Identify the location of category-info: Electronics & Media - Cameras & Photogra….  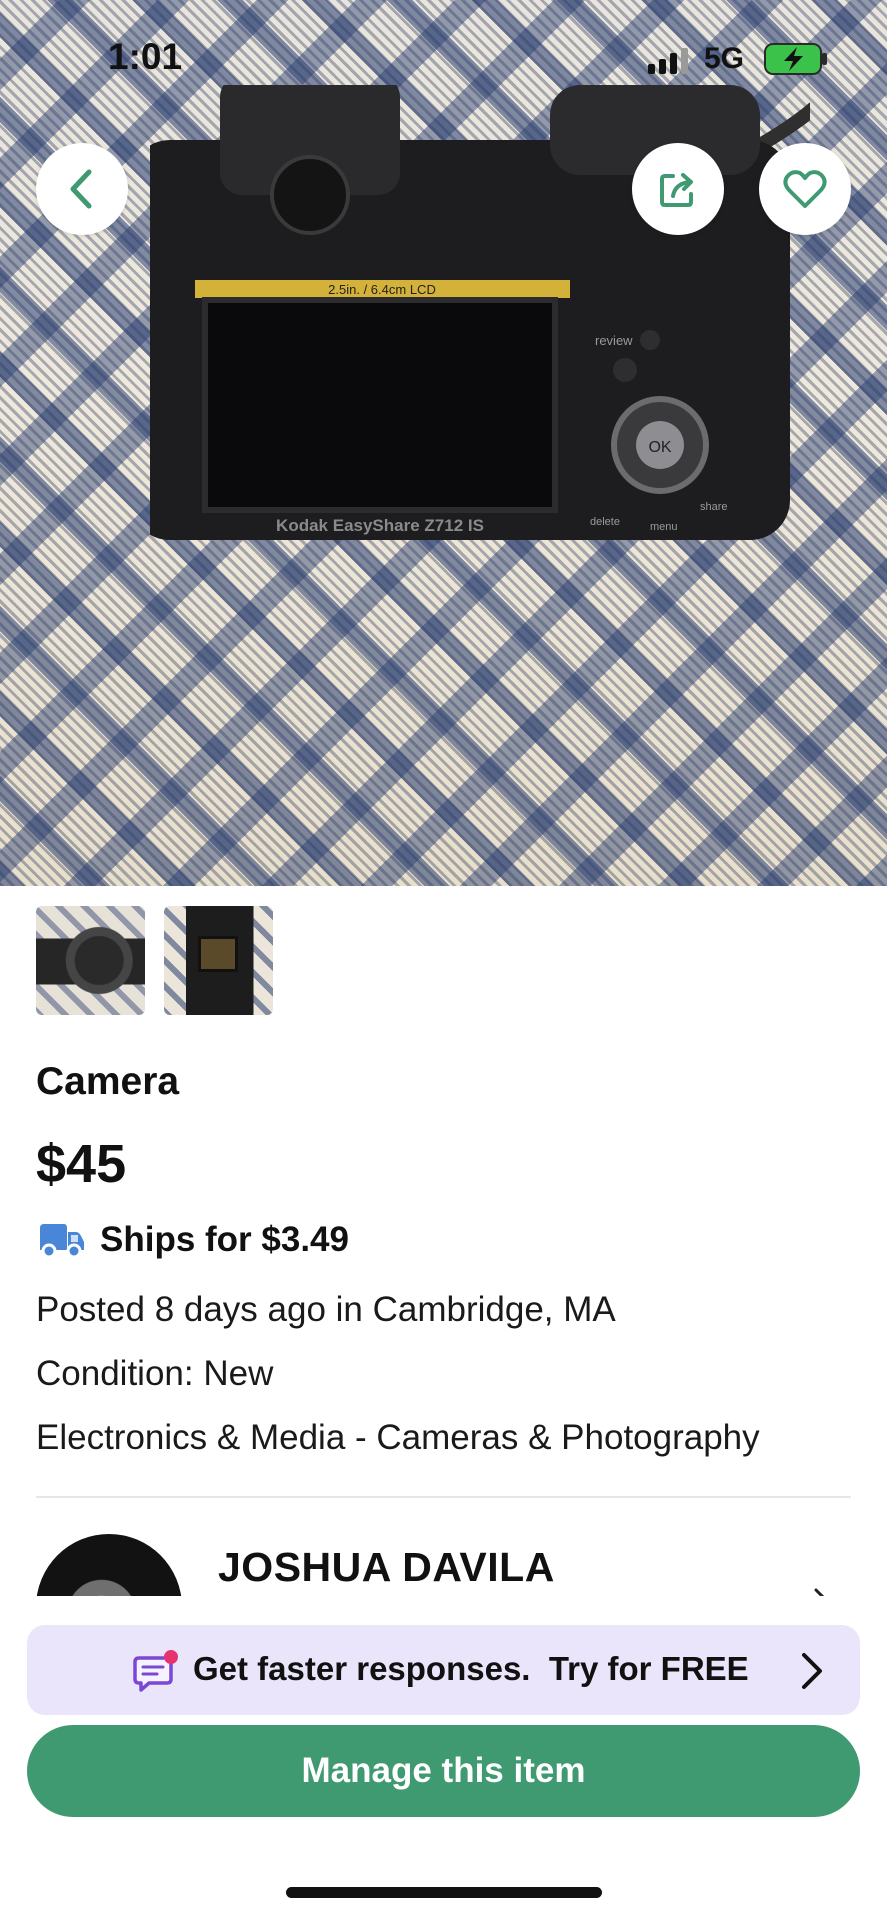
(398, 1438).